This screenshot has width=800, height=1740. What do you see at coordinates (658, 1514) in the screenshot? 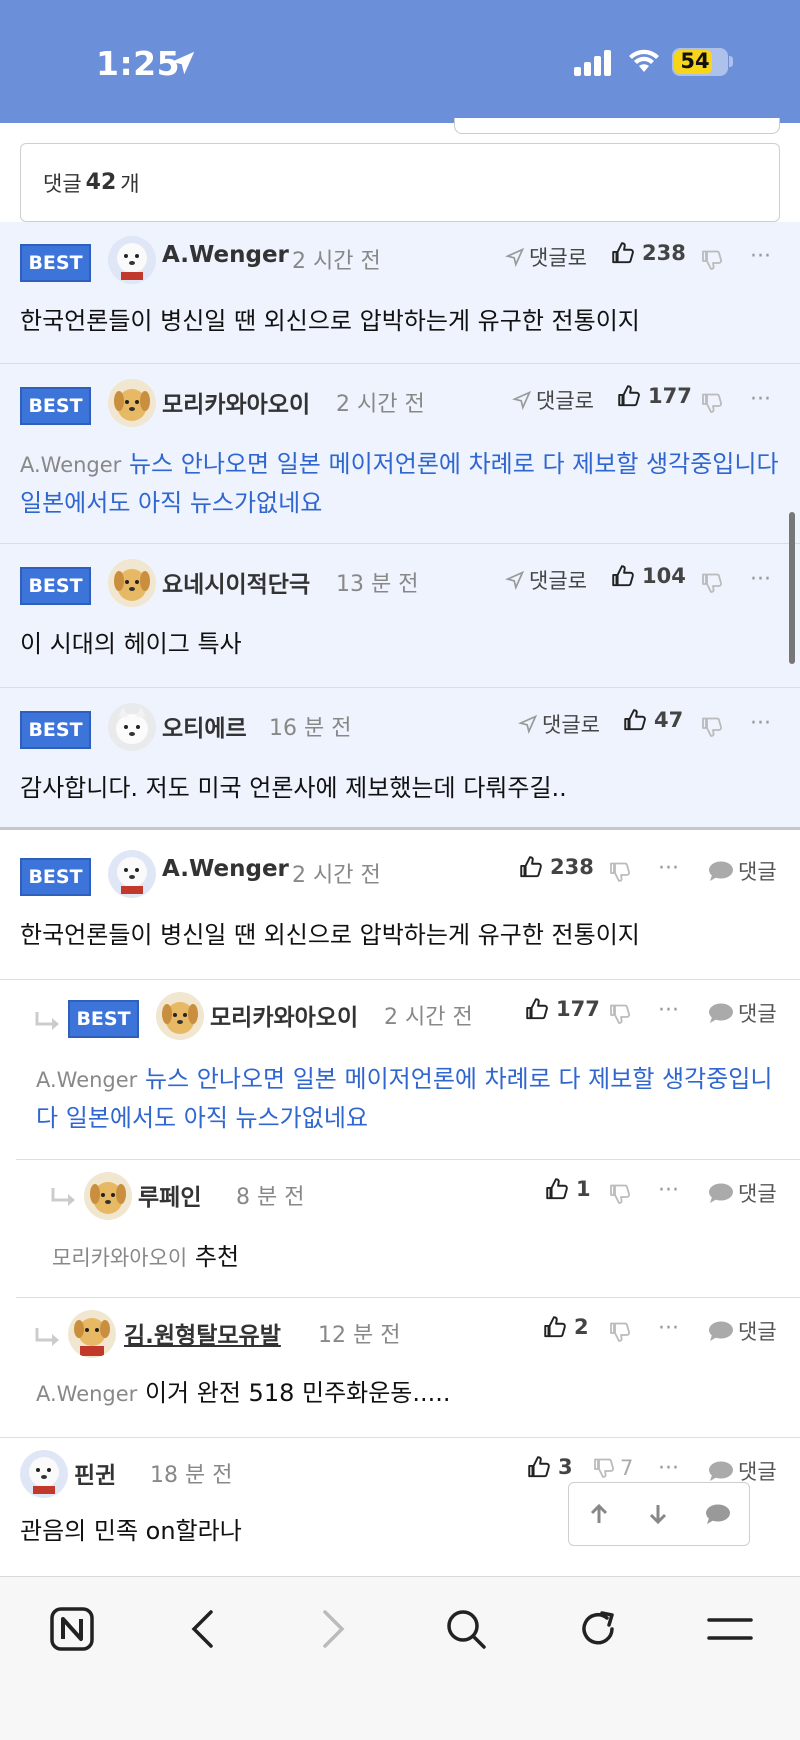
I see `arrow-down-icon` at bounding box center [658, 1514].